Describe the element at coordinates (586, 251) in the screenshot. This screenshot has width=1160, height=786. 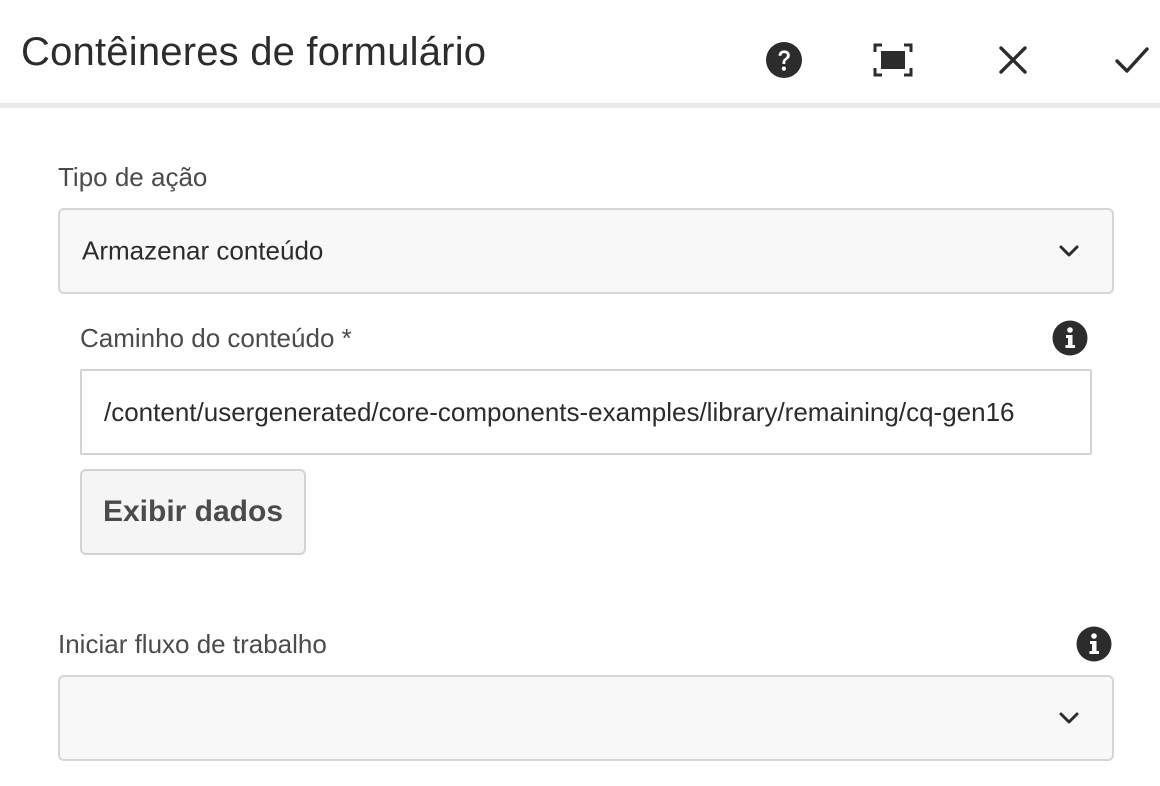
I see `action-type-select: Armazenar conteúdo` at that location.